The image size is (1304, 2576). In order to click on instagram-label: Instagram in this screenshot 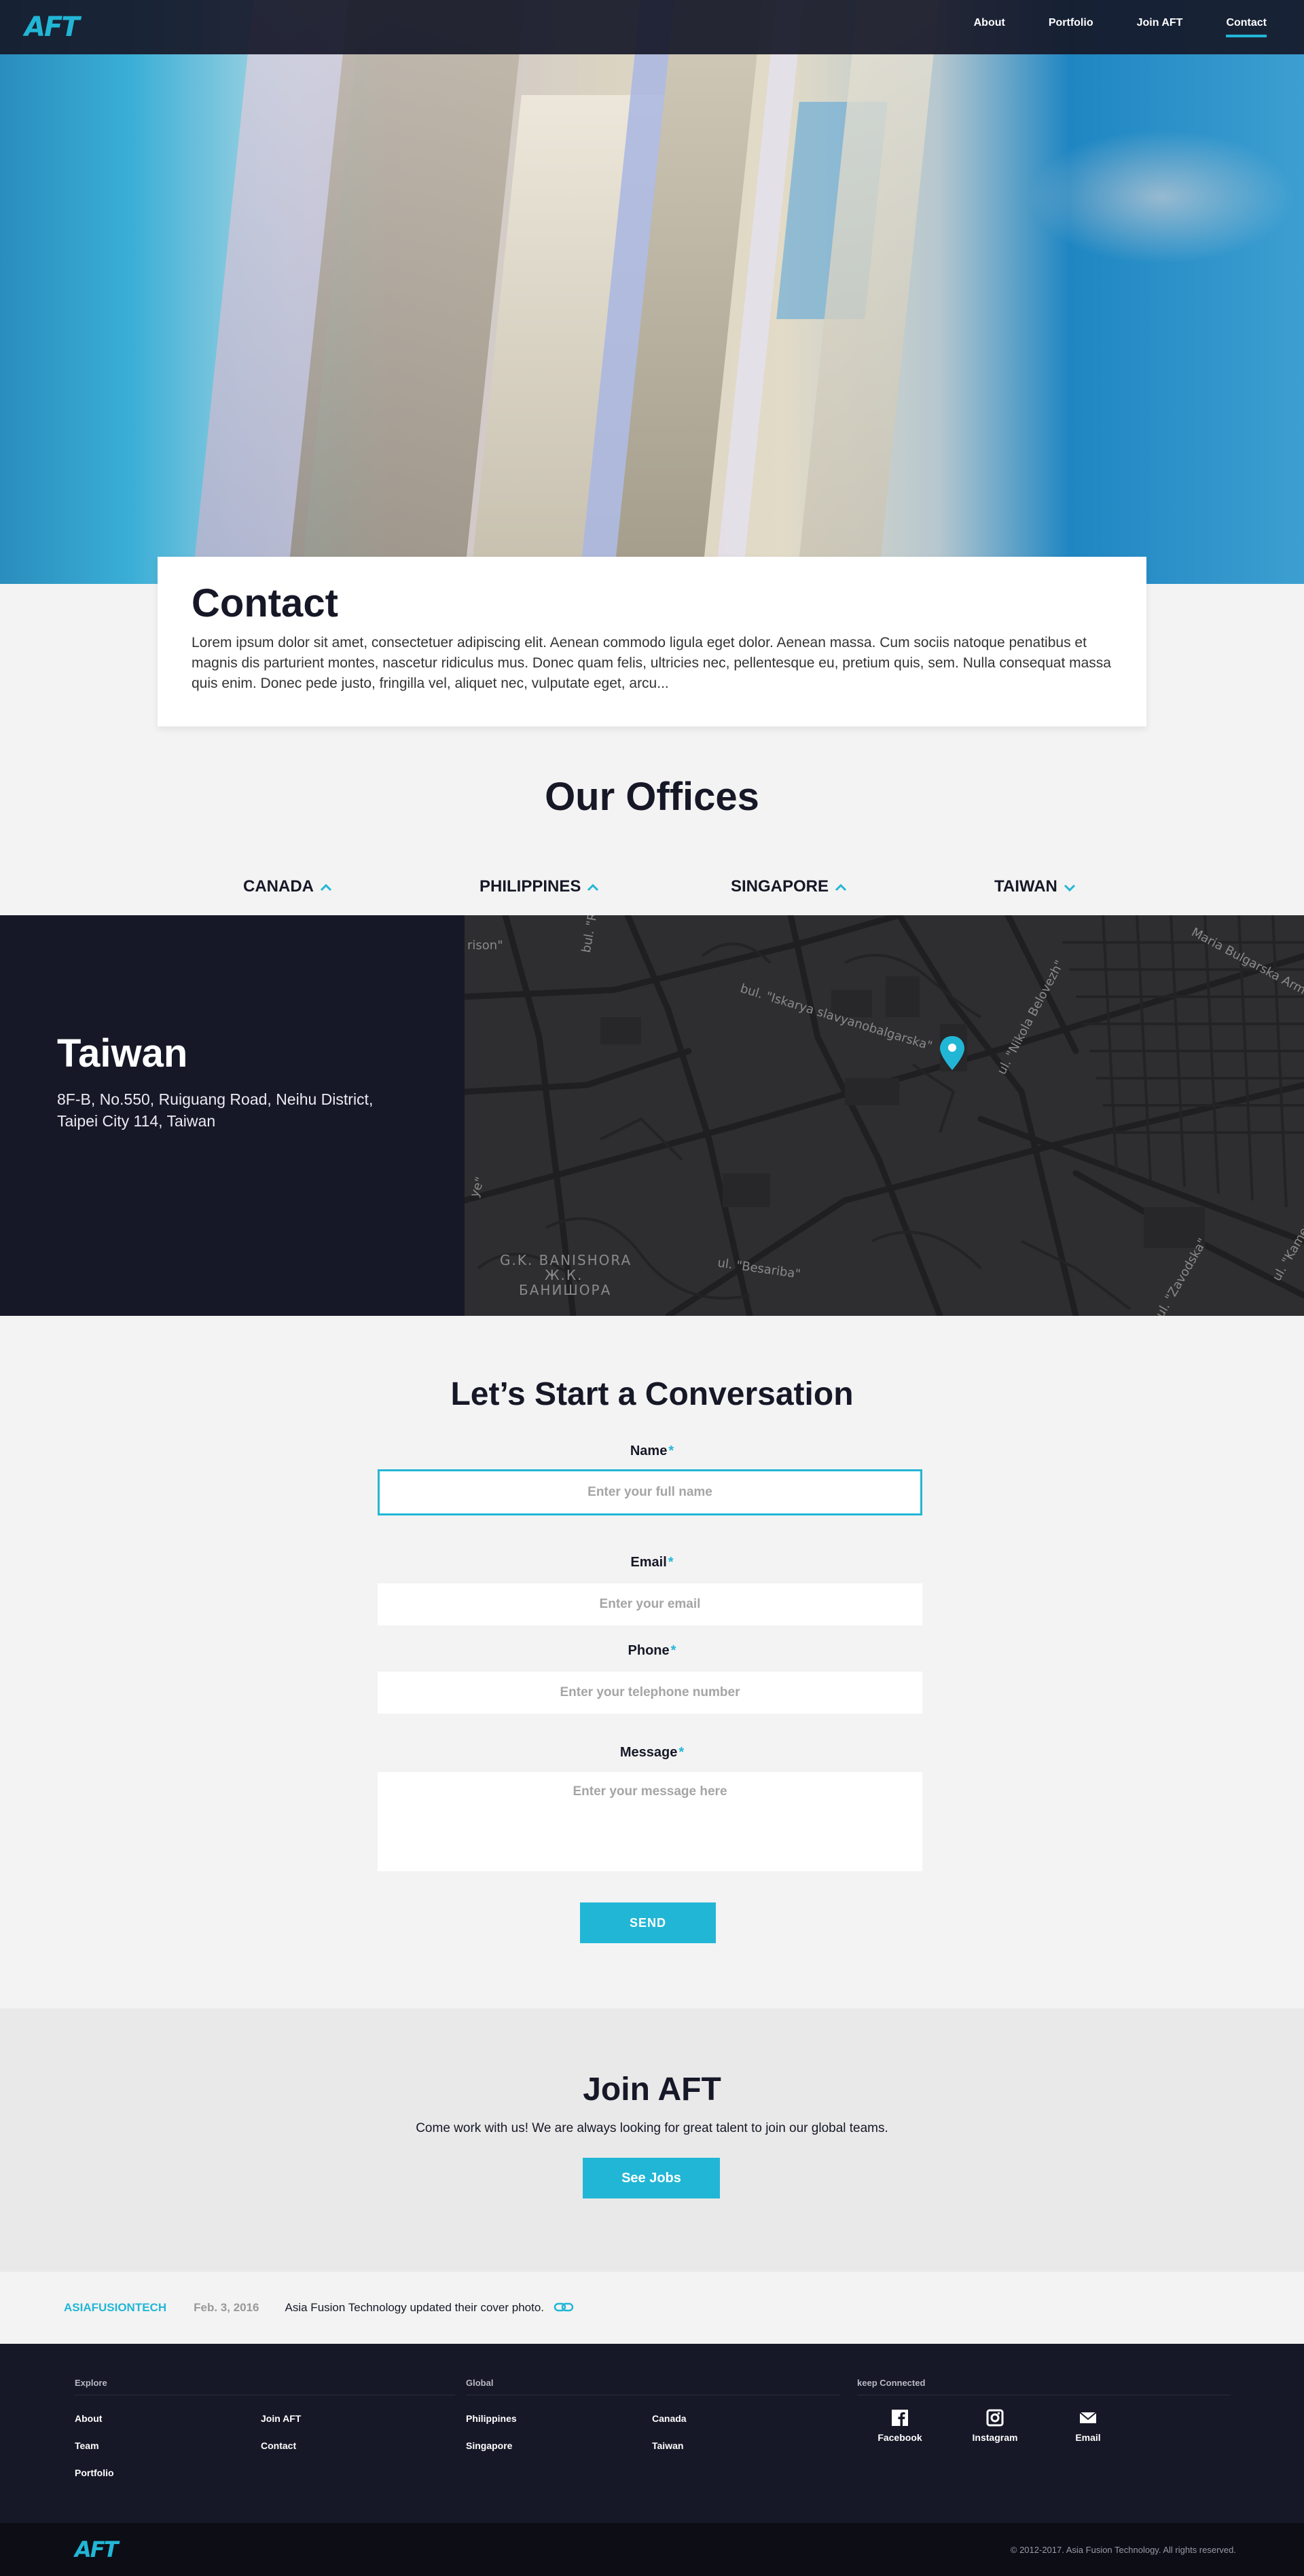, I will do `click(995, 2437)`.